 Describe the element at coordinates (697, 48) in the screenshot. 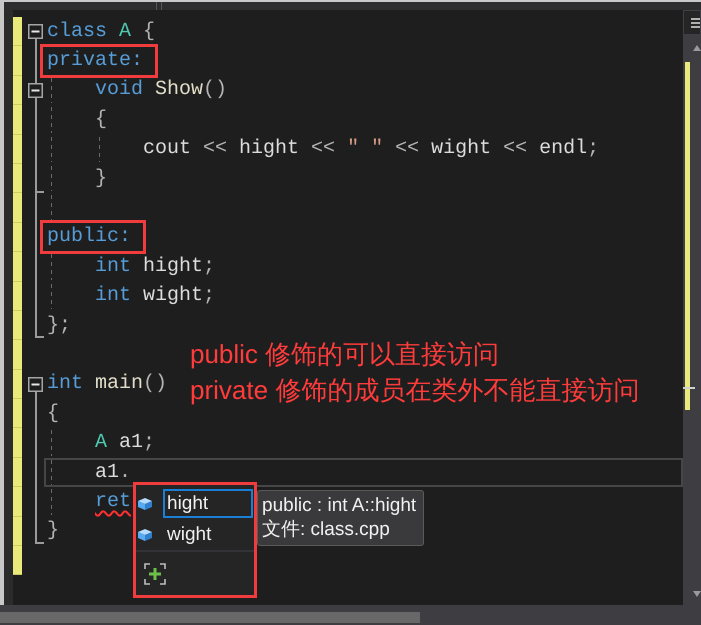

I see `up-arrow-icon` at that location.